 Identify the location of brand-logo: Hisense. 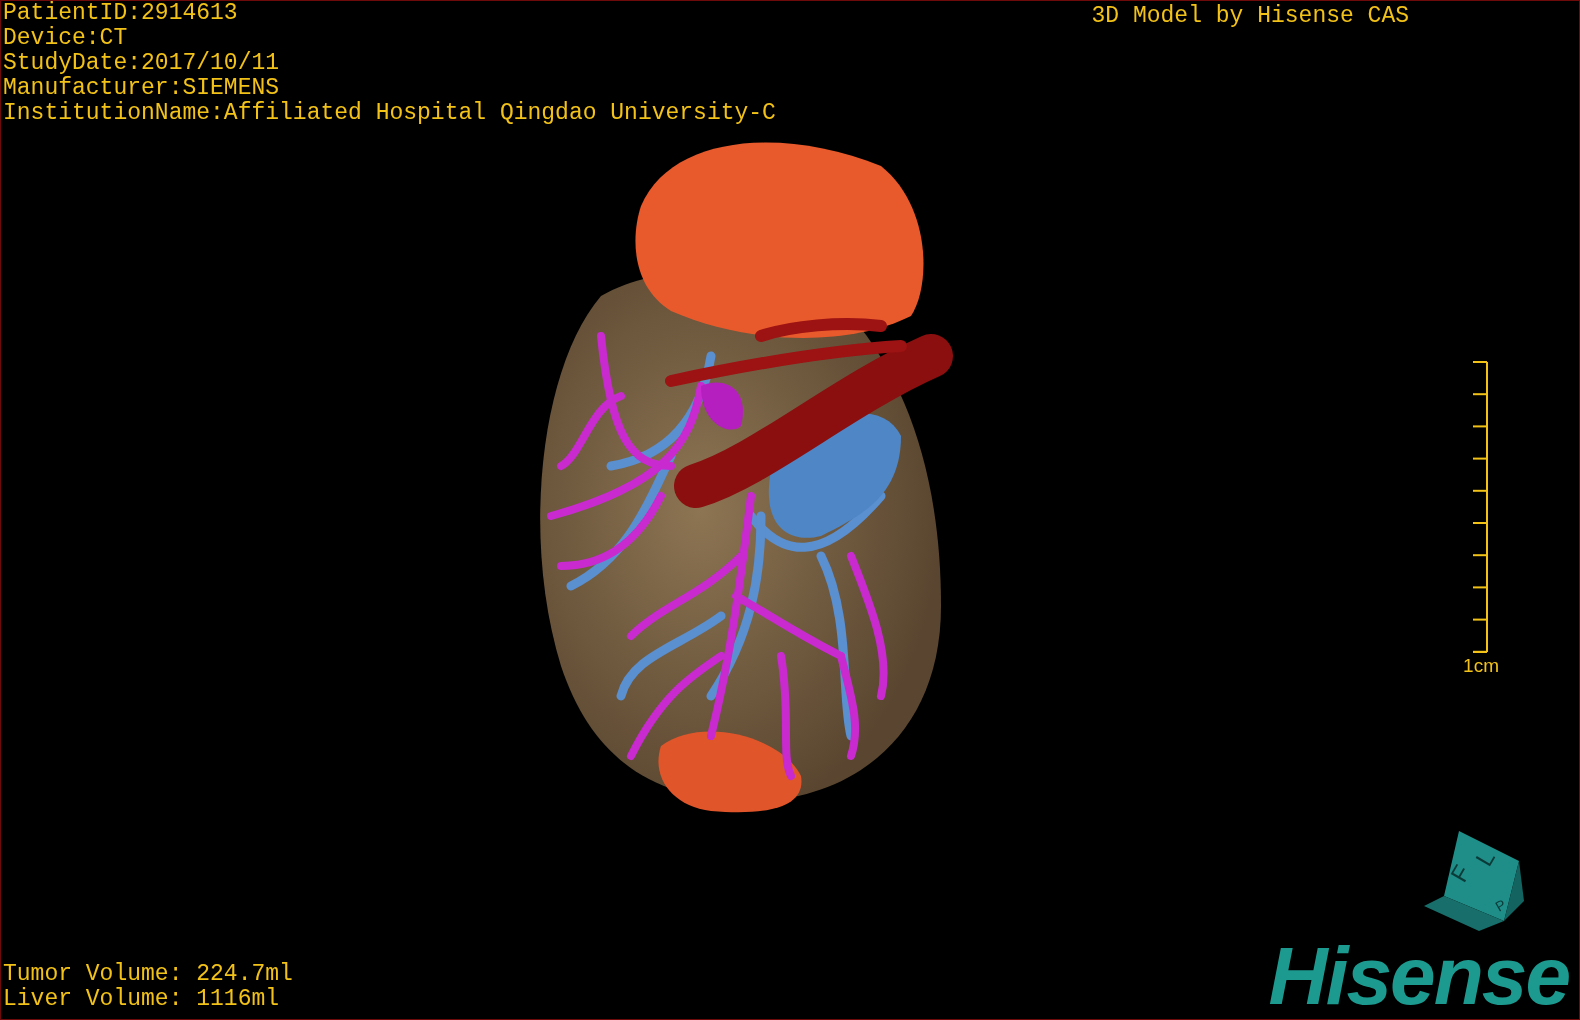
(1418, 978).